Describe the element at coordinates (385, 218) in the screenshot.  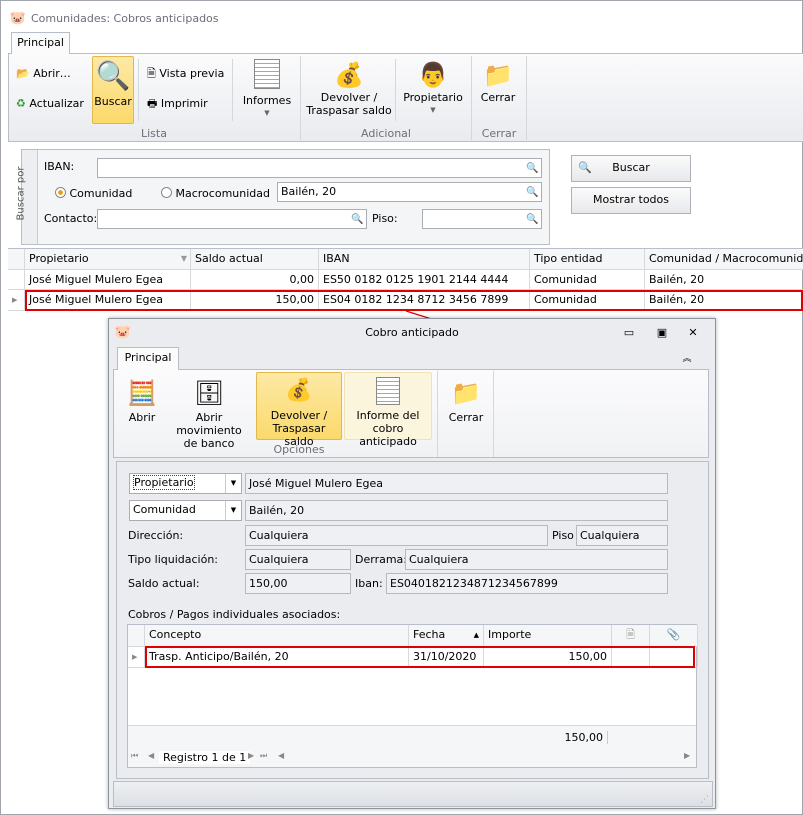
I see `piso-label: Piso:` at that location.